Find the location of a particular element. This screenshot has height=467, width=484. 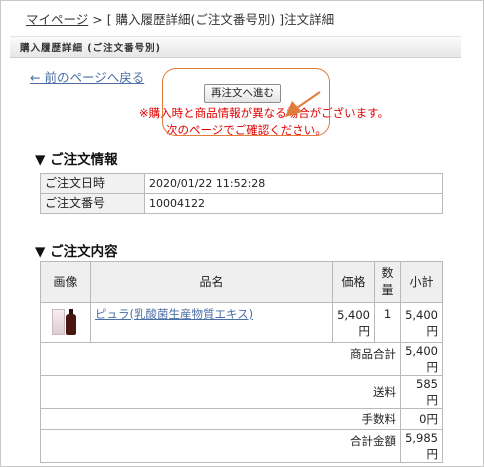

breadcrumb-purchase-history: [ 購入履歴詳細(ご注文番号別) ] is located at coordinates (195, 19).